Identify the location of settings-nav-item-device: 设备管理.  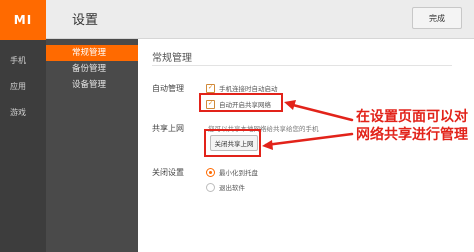
(92, 85).